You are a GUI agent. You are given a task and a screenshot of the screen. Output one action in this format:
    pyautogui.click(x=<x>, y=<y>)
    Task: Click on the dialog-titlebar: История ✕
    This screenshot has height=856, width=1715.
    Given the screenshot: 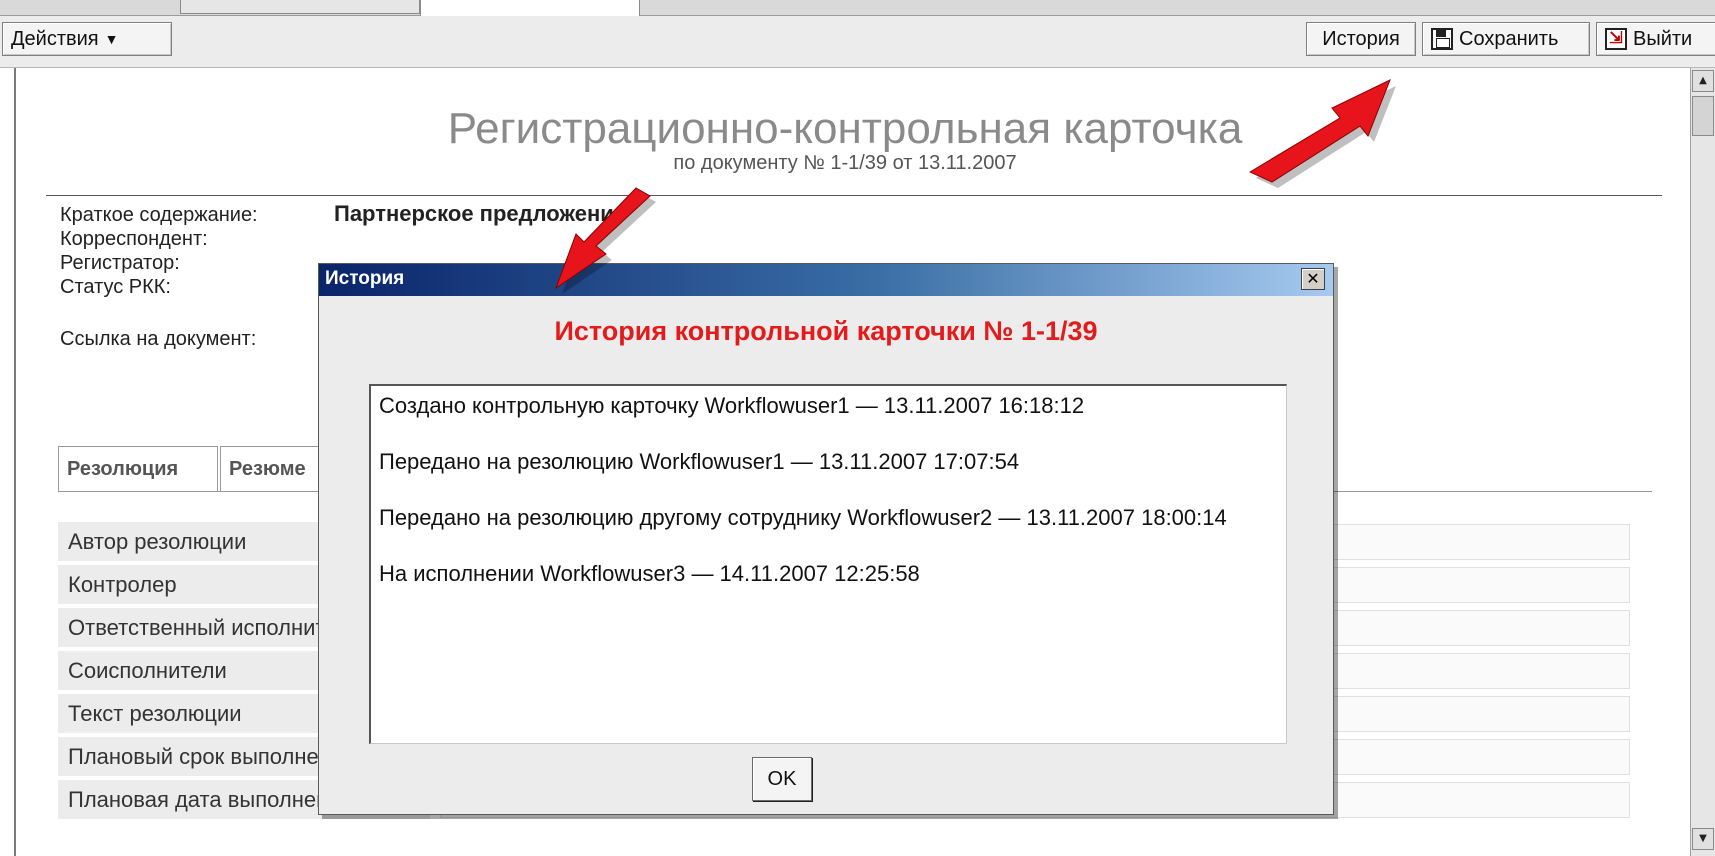 What is the action you would take?
    pyautogui.click(x=826, y=280)
    